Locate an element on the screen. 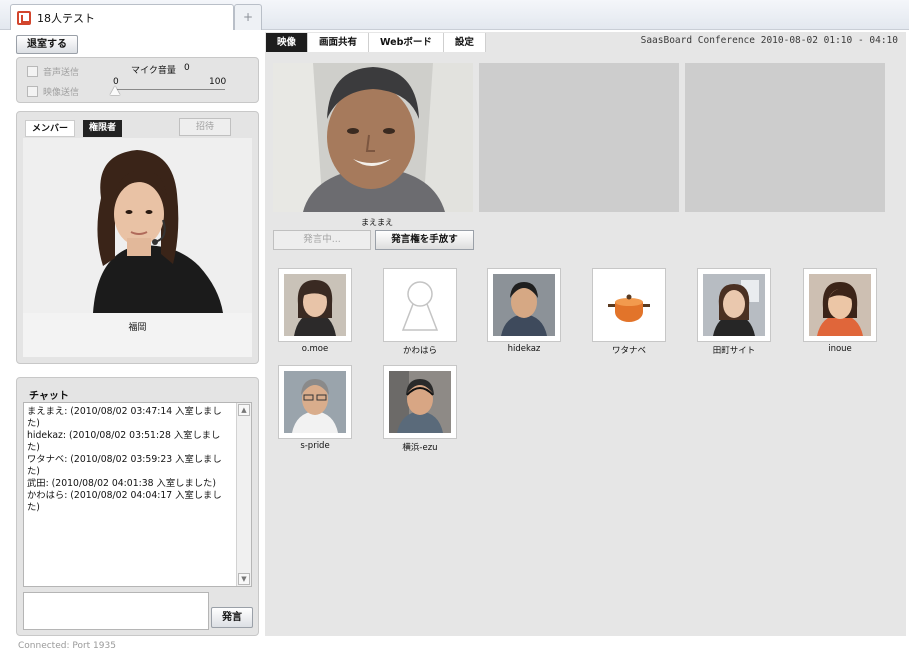 The width and height of the screenshot is (909, 654). participant-name: hidekaz is located at coordinates (524, 349).